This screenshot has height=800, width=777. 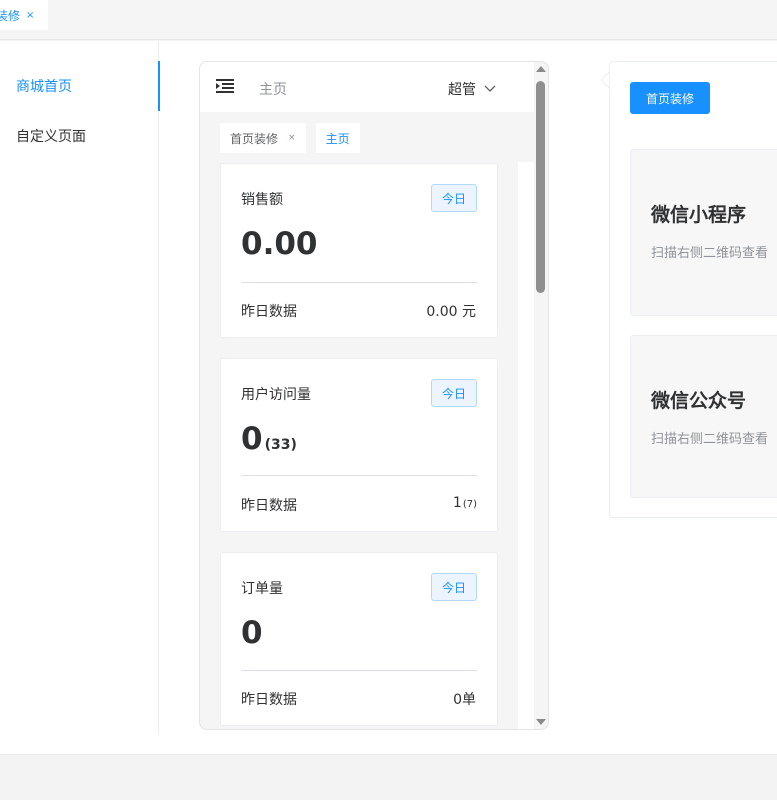 What do you see at coordinates (541, 722) in the screenshot?
I see `scroll-down-arrow-icon` at bounding box center [541, 722].